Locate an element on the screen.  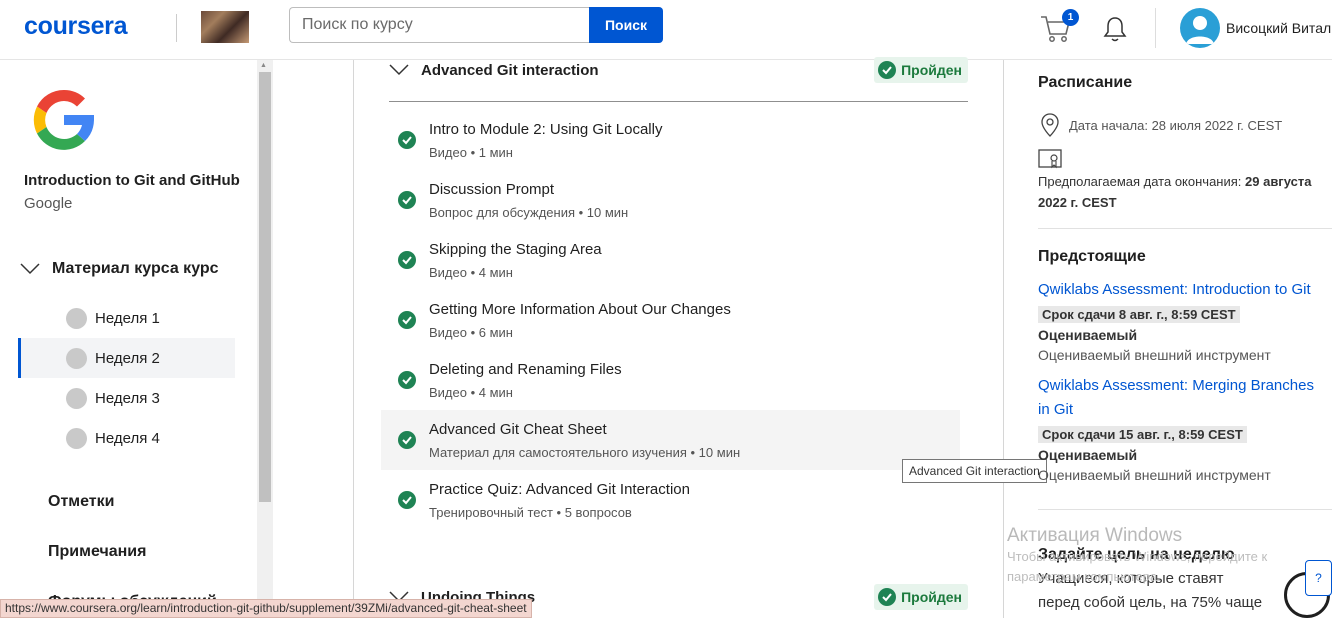
section-title: Advanced Git interaction is located at coordinates (510, 70).